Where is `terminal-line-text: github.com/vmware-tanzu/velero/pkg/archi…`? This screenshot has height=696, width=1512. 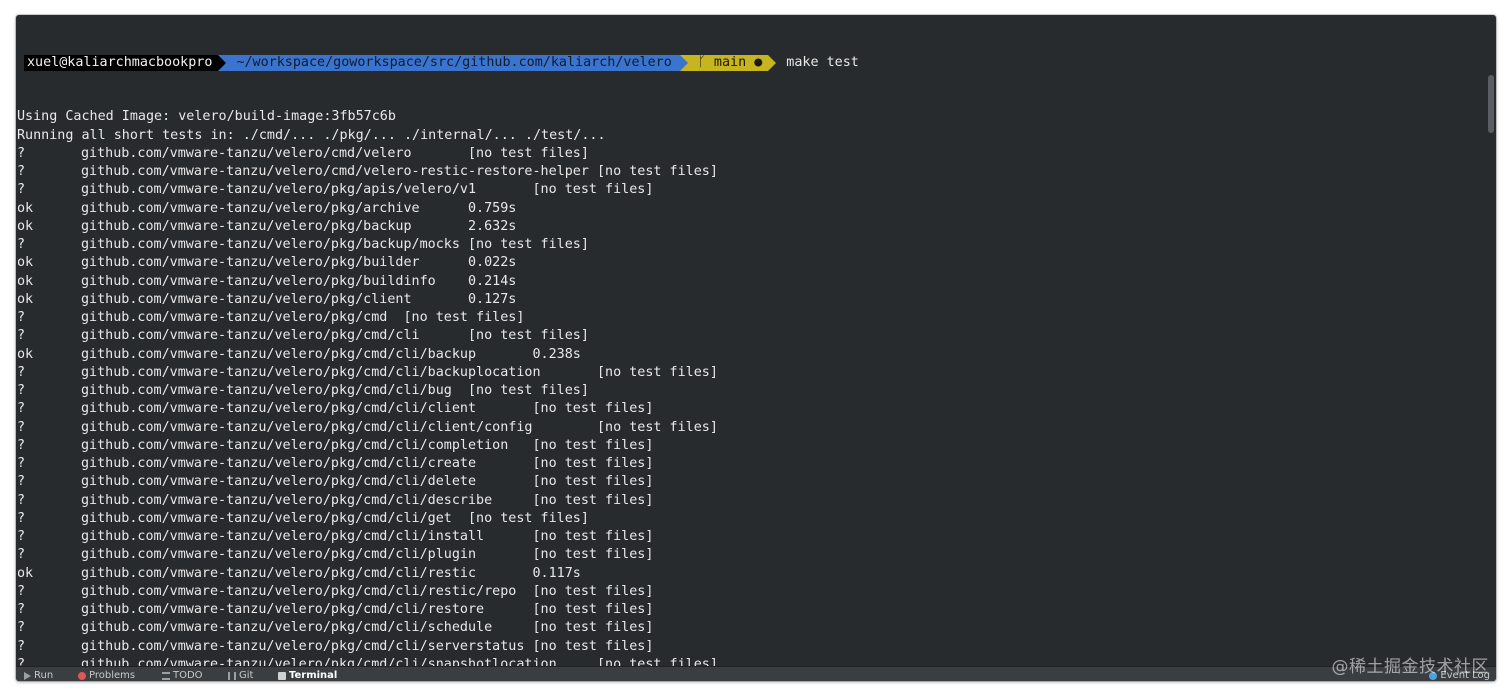
terminal-line-text: github.com/vmware-tanzu/velero/pkg/archi… is located at coordinates (299, 208).